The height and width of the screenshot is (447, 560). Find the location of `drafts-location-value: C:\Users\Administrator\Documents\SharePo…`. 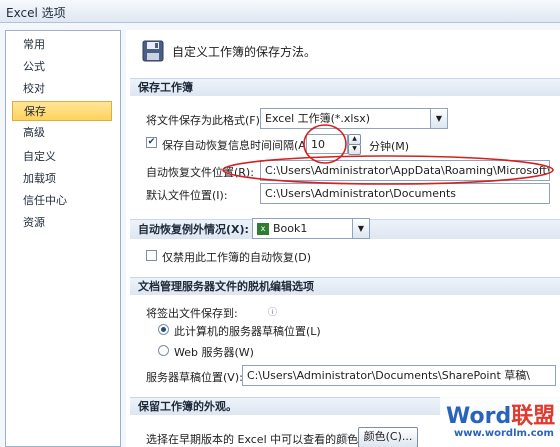

drafts-location-value: C:\Users\Administrator\Documents\SharePo… is located at coordinates (388, 375).